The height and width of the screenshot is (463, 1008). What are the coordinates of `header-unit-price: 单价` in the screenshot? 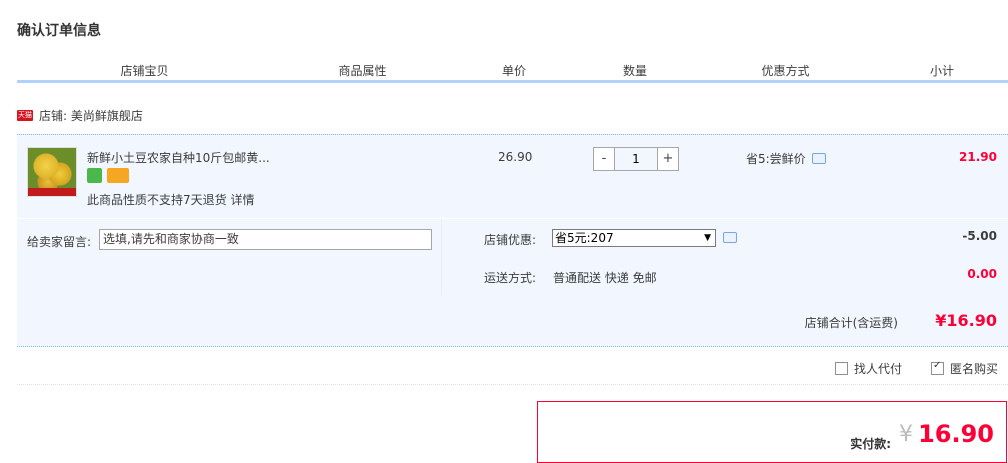 It's located at (513, 71).